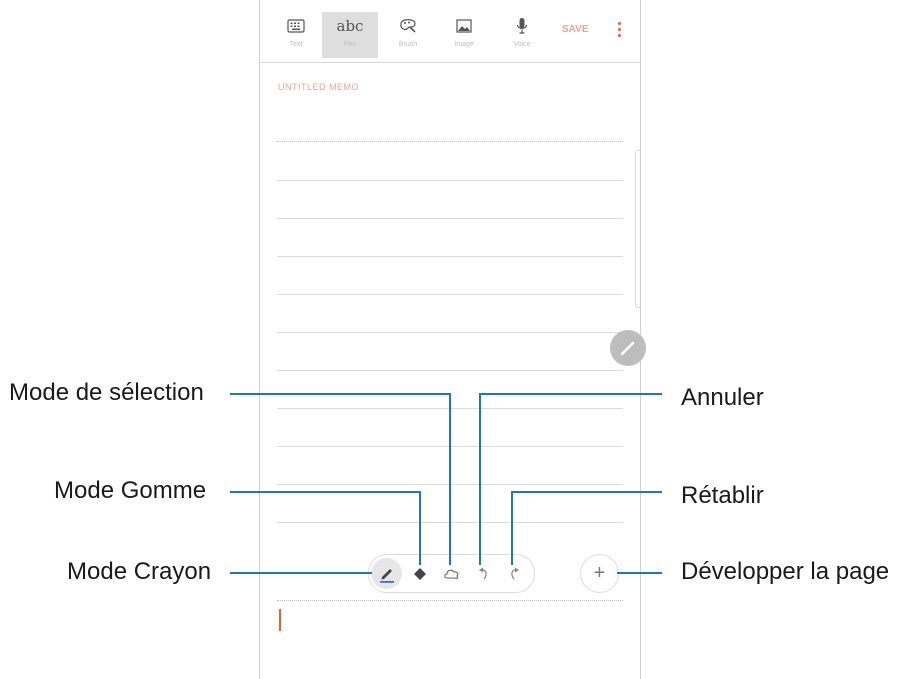 The image size is (906, 679). What do you see at coordinates (722, 495) in the screenshot?
I see `callout-redo: Rétablir` at bounding box center [722, 495].